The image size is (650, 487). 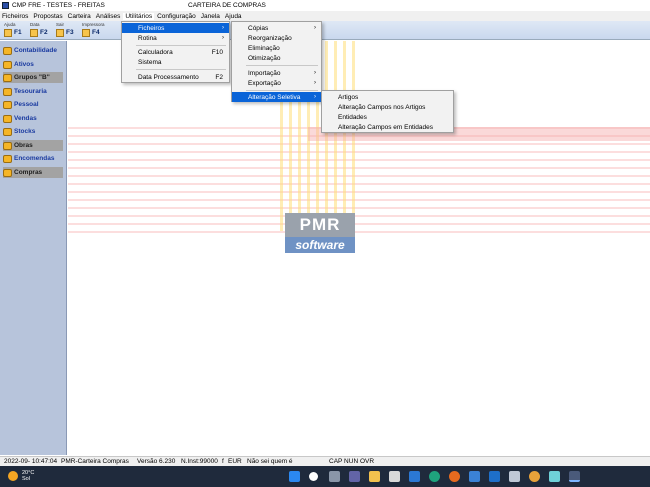 What do you see at coordinates (33, 145) in the screenshot?
I see `sidebar-item-obras: Obras` at bounding box center [33, 145].